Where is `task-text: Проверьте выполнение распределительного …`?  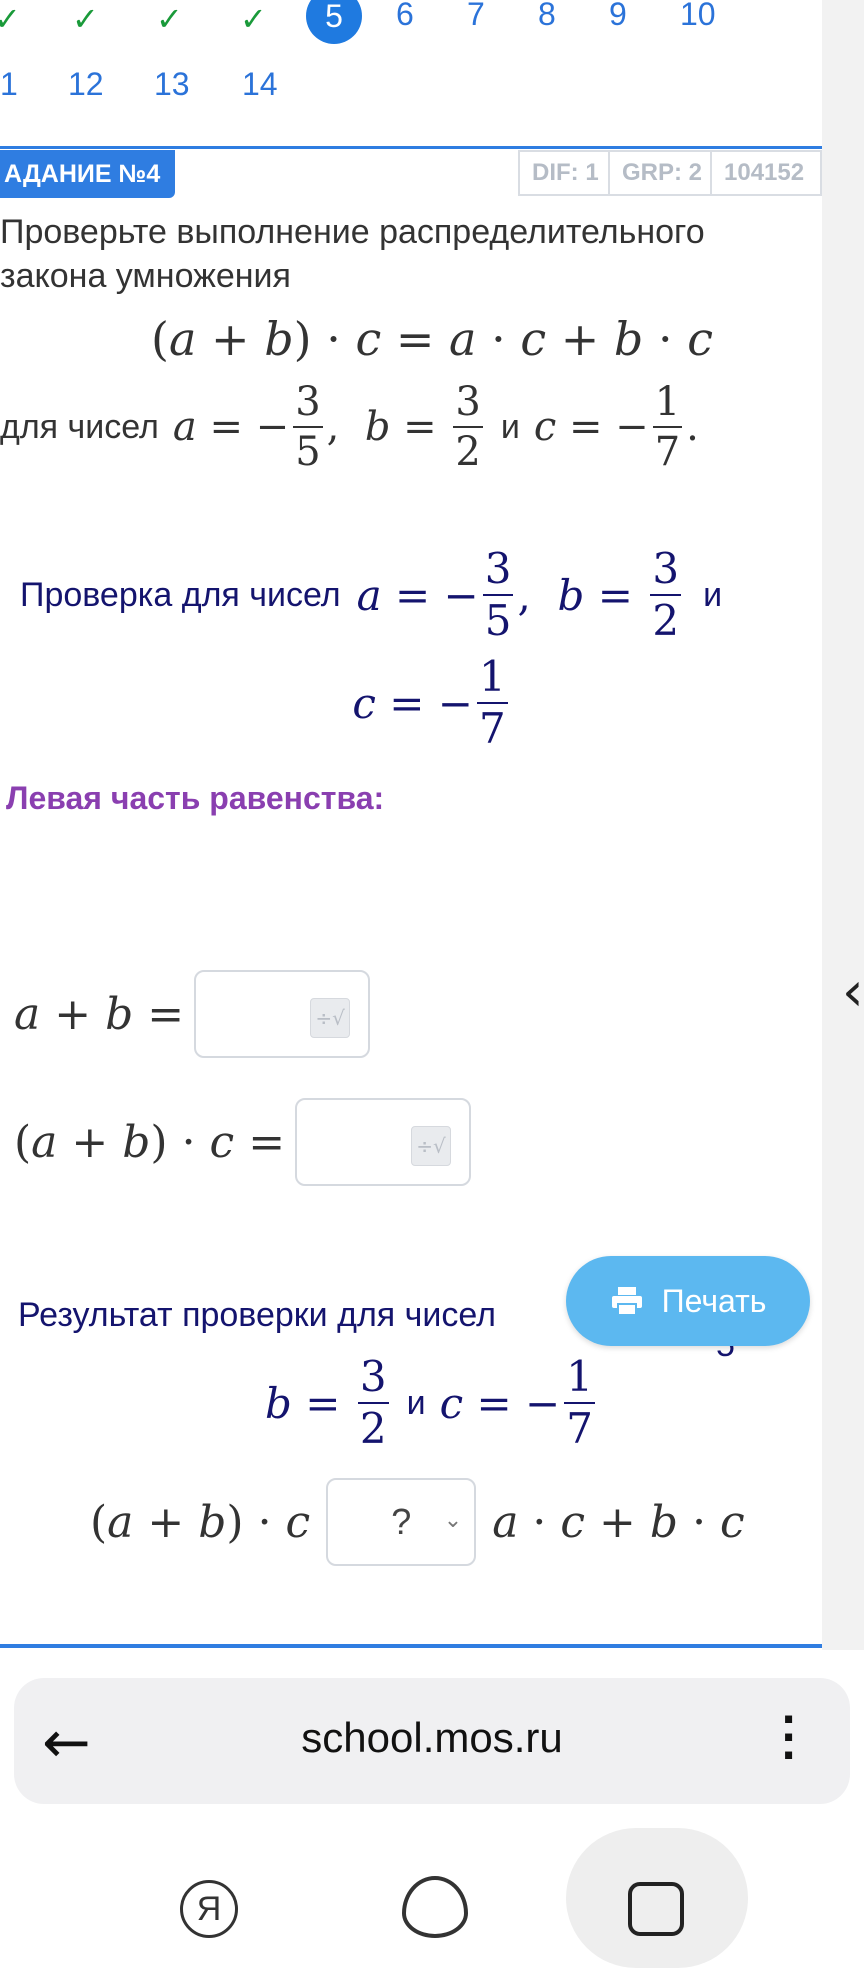 task-text: Проверьте выполнение распределительного … is located at coordinates (352, 254).